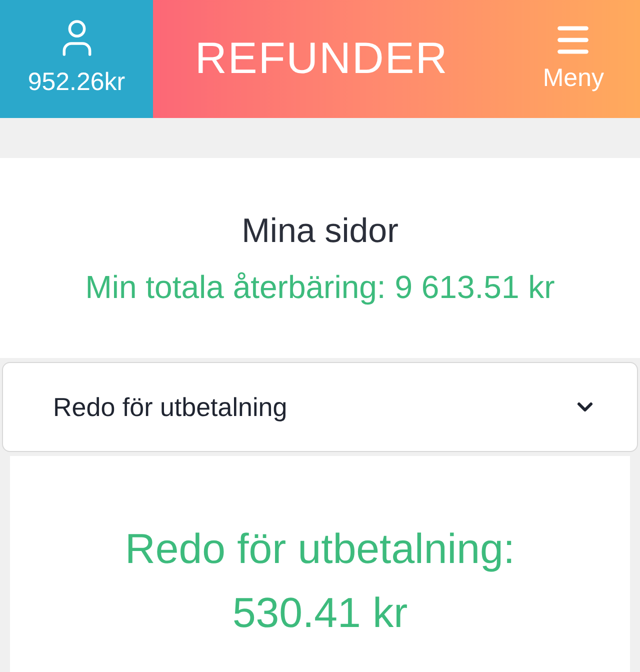 This screenshot has width=640, height=672. Describe the element at coordinates (573, 59) in the screenshot. I see `menu-button: Meny` at that location.